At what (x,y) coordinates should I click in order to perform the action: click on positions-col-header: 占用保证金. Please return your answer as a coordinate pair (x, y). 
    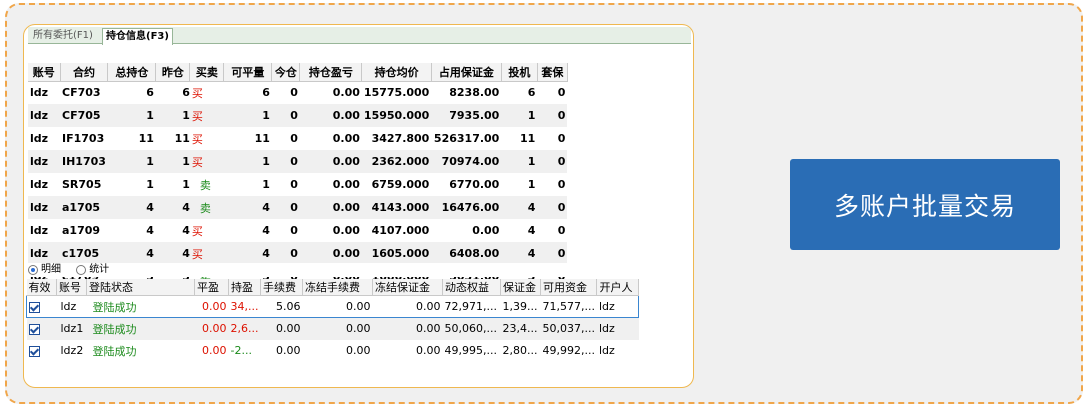
    Looking at the image, I should click on (466, 72).